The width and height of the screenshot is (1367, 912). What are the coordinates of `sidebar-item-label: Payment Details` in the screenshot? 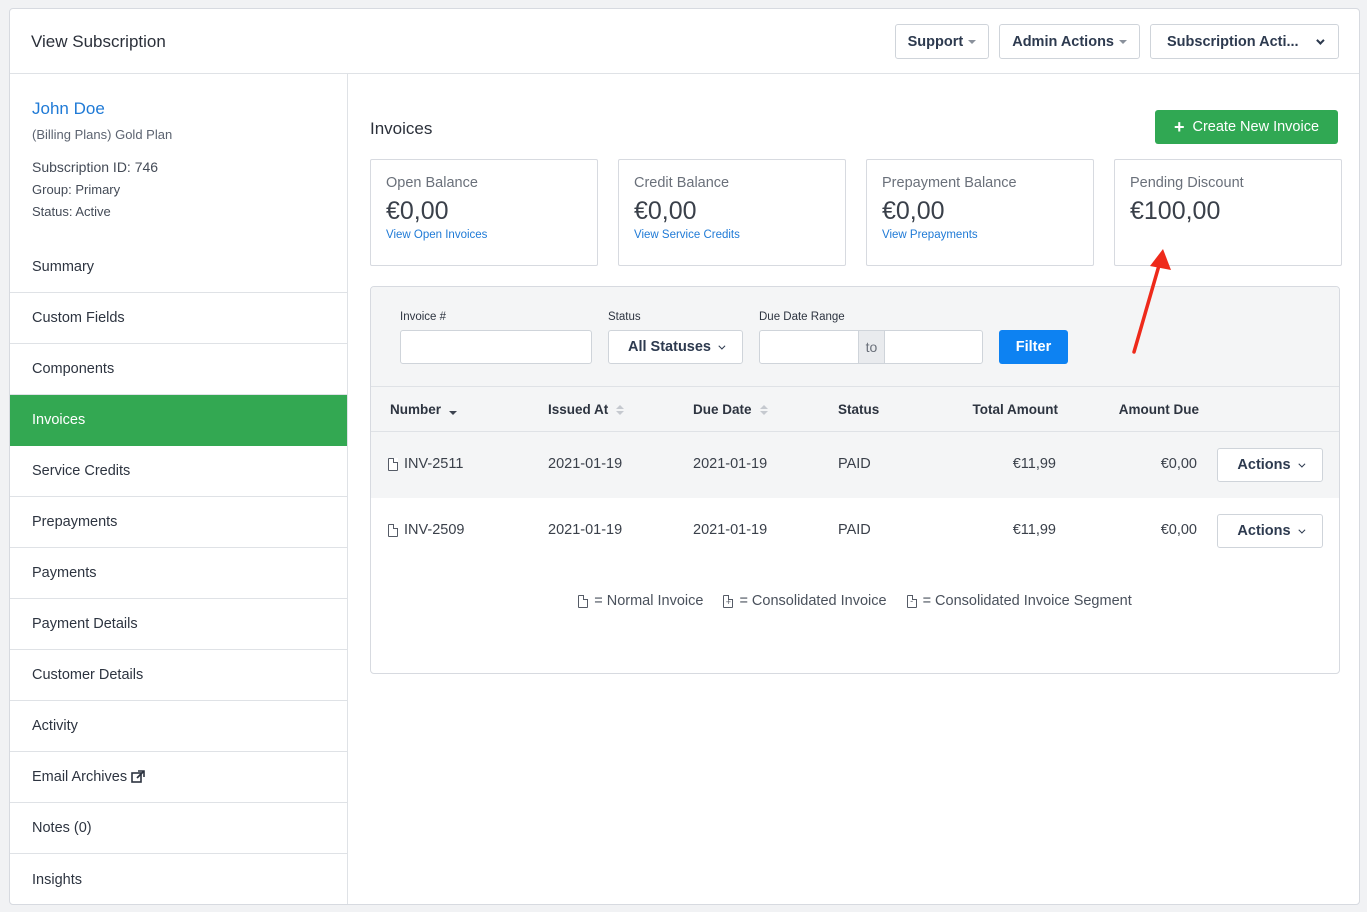 It's located at (85, 624).